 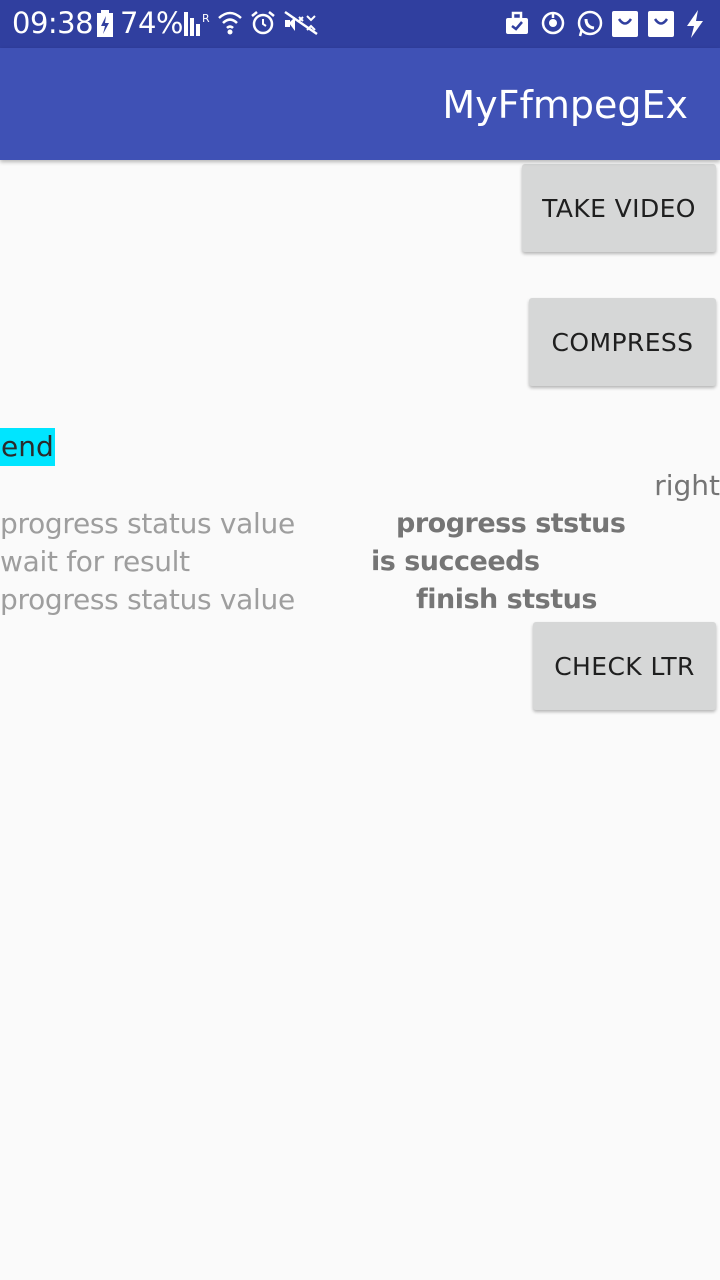 What do you see at coordinates (619, 208) in the screenshot?
I see `take-video-button: TAKE VIDEO` at bounding box center [619, 208].